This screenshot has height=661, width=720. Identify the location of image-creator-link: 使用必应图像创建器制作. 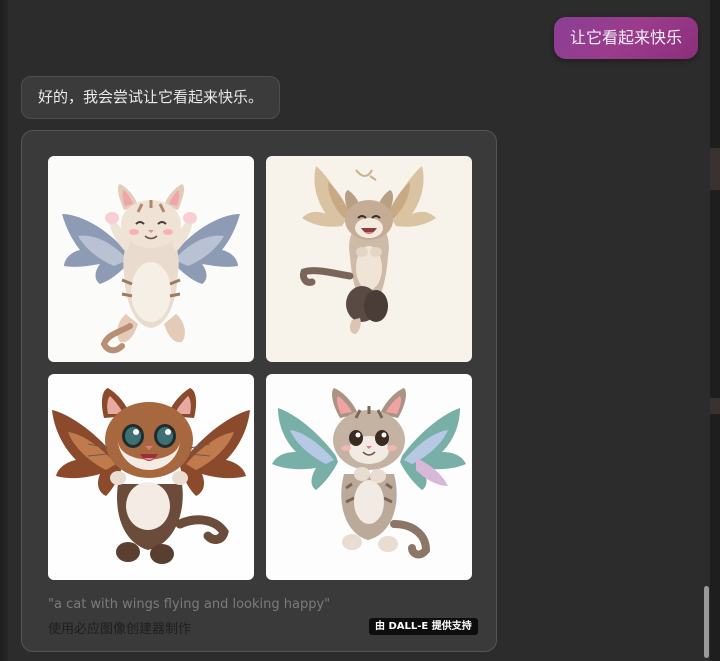
(119, 627).